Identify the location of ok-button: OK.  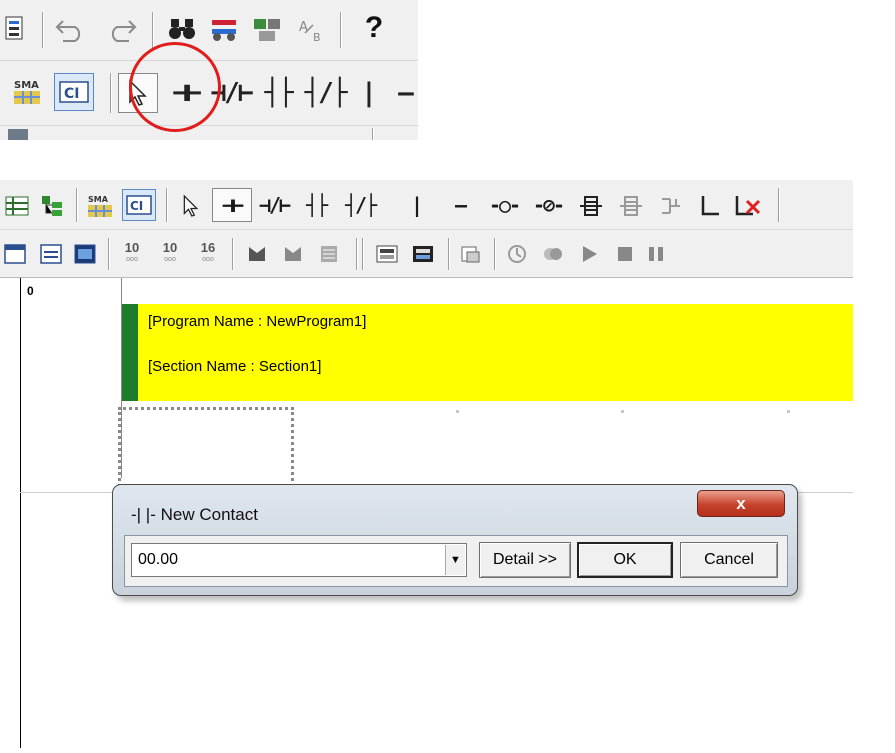
(625, 560).